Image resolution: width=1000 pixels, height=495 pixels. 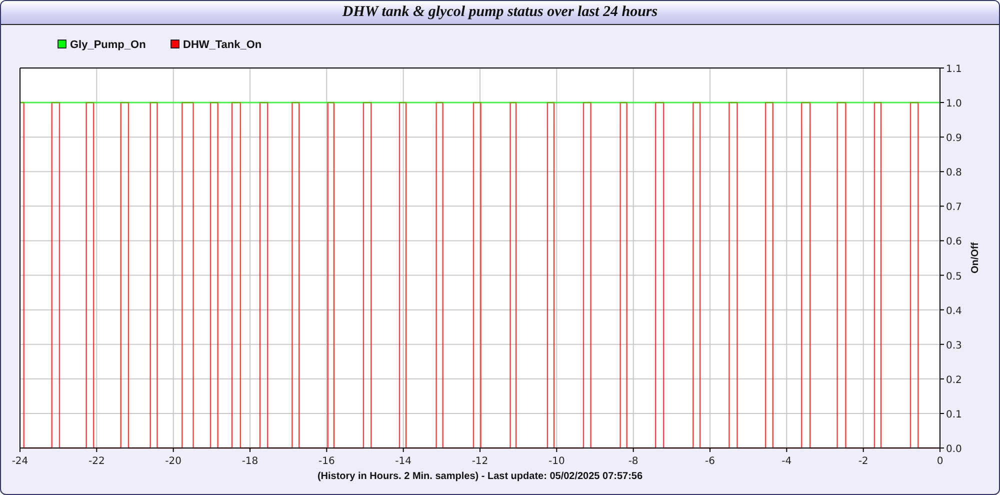 What do you see at coordinates (954, 173) in the screenshot?
I see `tick-label: 0.8` at bounding box center [954, 173].